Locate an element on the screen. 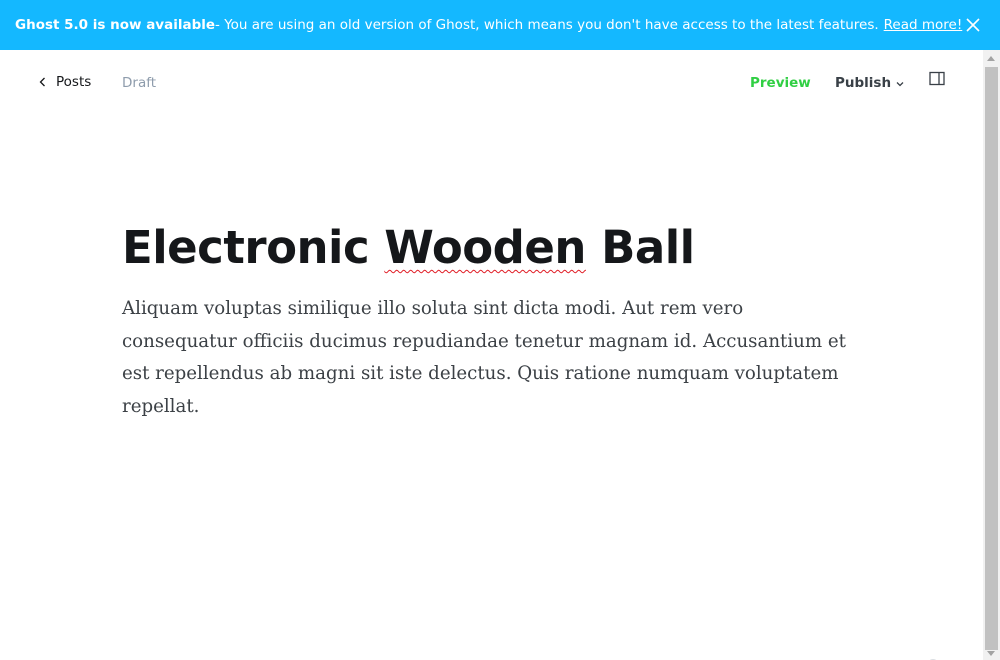 This screenshot has height=660, width=1000. preview-button: Preview is located at coordinates (780, 83).